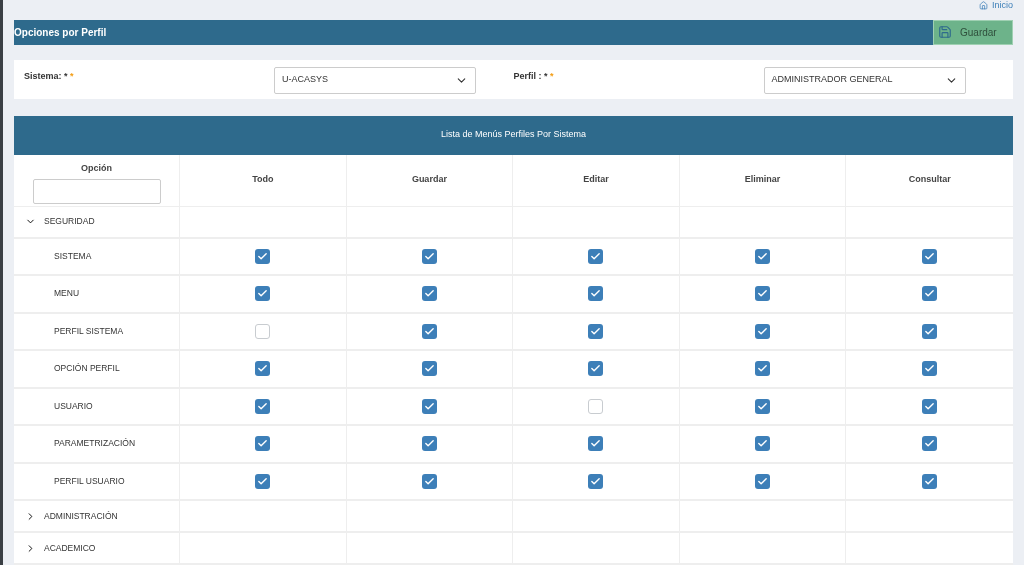  What do you see at coordinates (81, 516) in the screenshot?
I see `group-label: ADMINISTRACIÓN` at bounding box center [81, 516].